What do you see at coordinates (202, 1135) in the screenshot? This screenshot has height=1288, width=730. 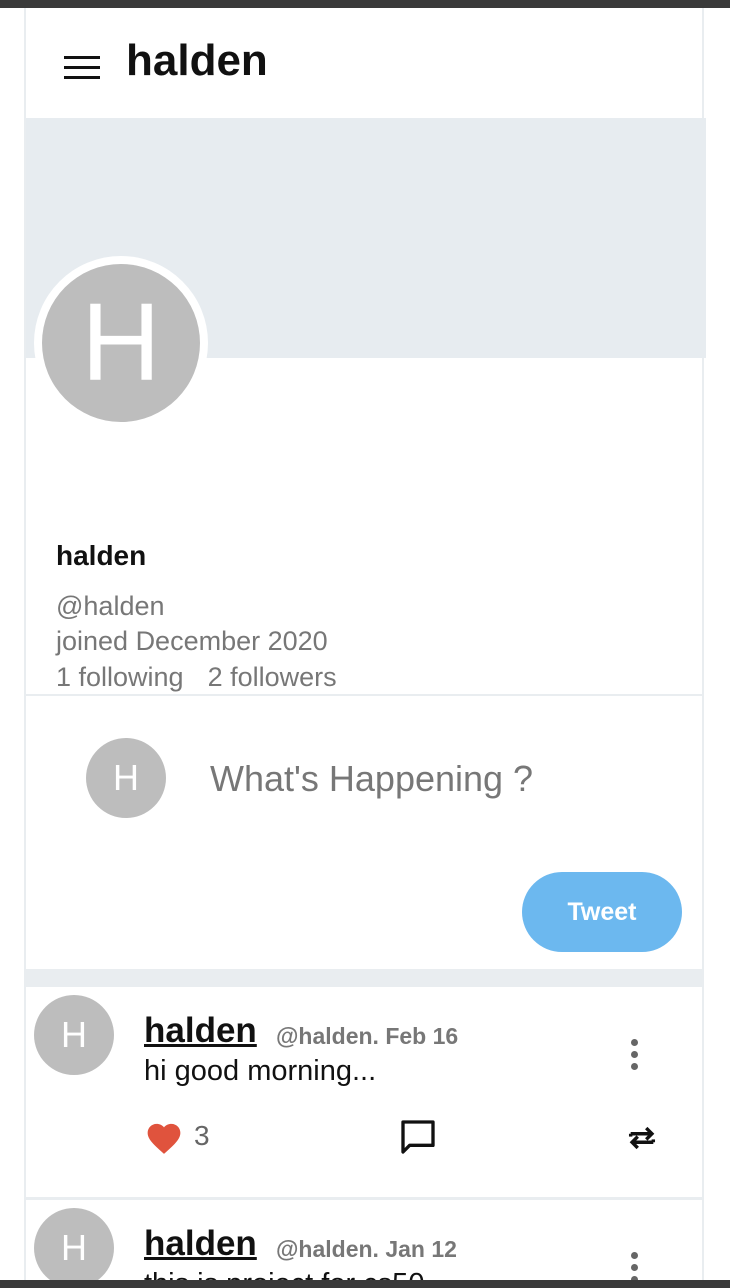 I see `like-count: 3` at bounding box center [202, 1135].